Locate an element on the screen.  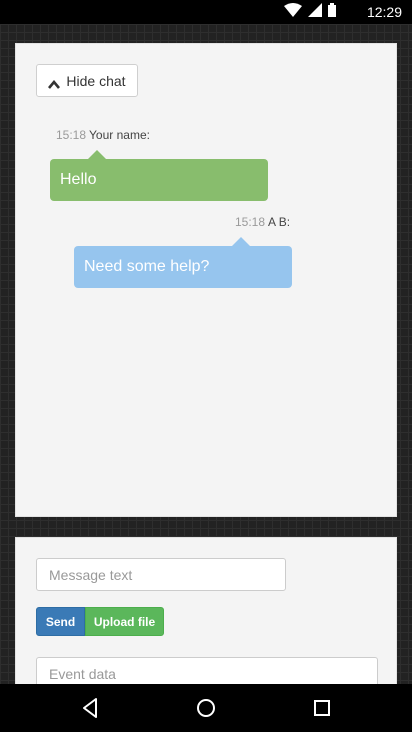
composer-buttons: Send Upload file is located at coordinates (100, 621).